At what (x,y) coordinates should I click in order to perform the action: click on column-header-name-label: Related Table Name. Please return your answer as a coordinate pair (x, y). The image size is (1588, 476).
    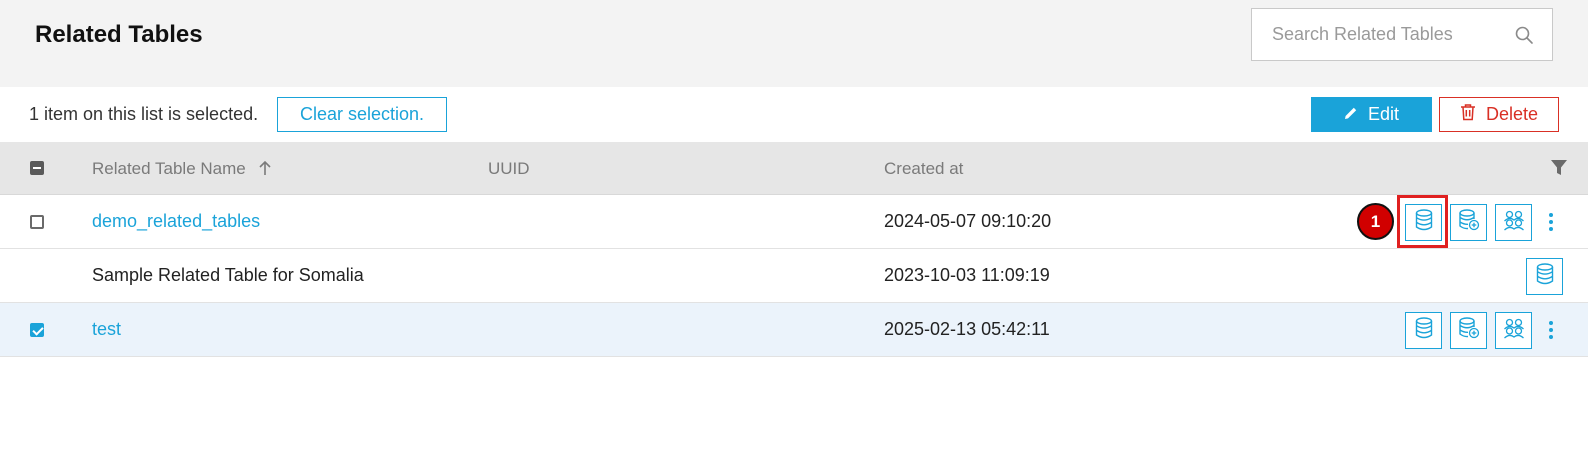
    Looking at the image, I should click on (169, 168).